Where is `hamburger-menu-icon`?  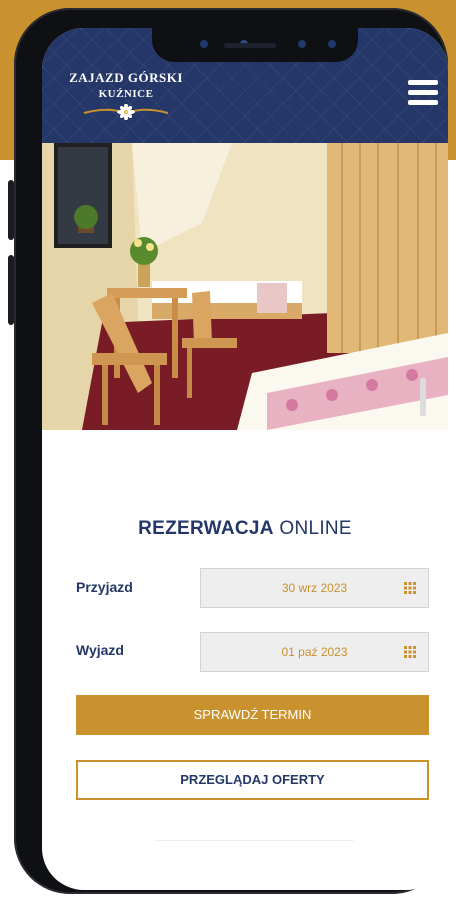 hamburger-menu-icon is located at coordinates (423, 93).